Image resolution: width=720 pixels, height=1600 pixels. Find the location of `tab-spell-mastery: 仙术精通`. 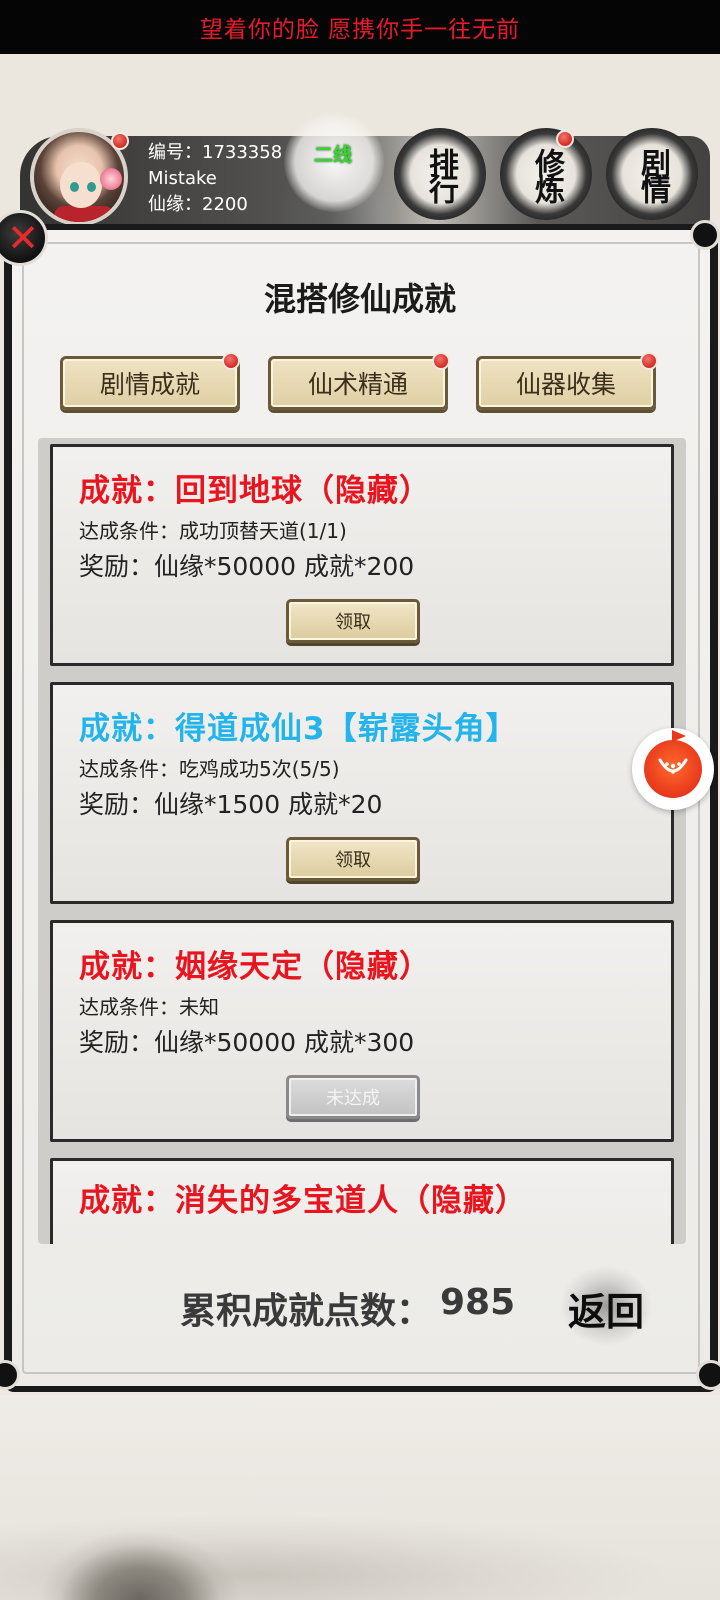

tab-spell-mastery: 仙术精通 is located at coordinates (358, 383).